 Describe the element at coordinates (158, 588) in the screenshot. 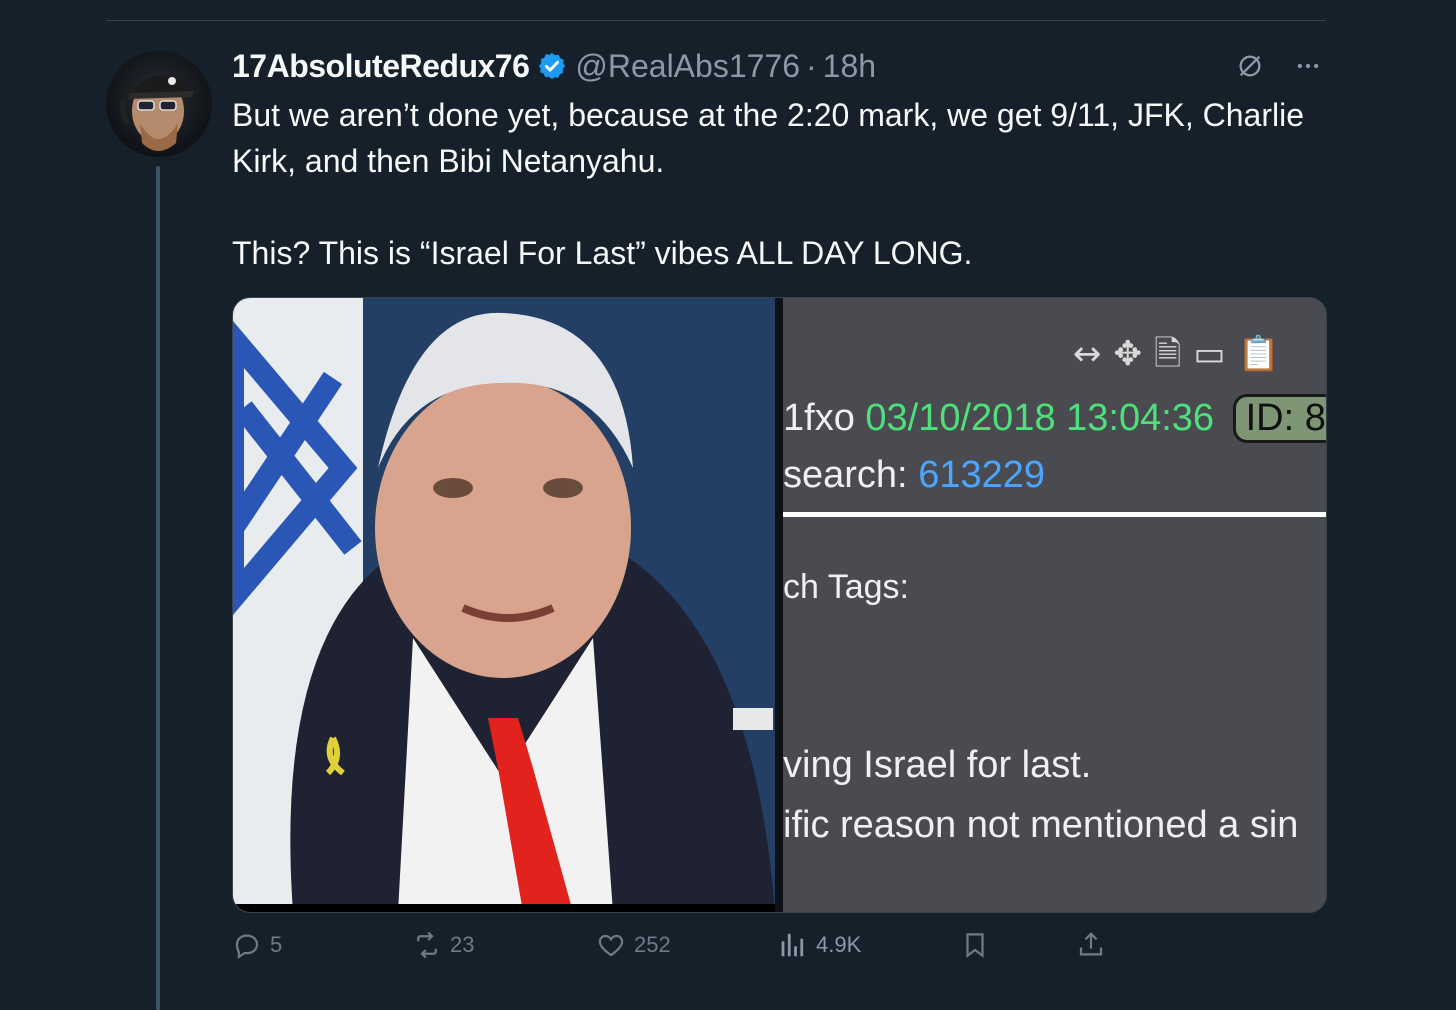

I see `thread-connector-line` at that location.